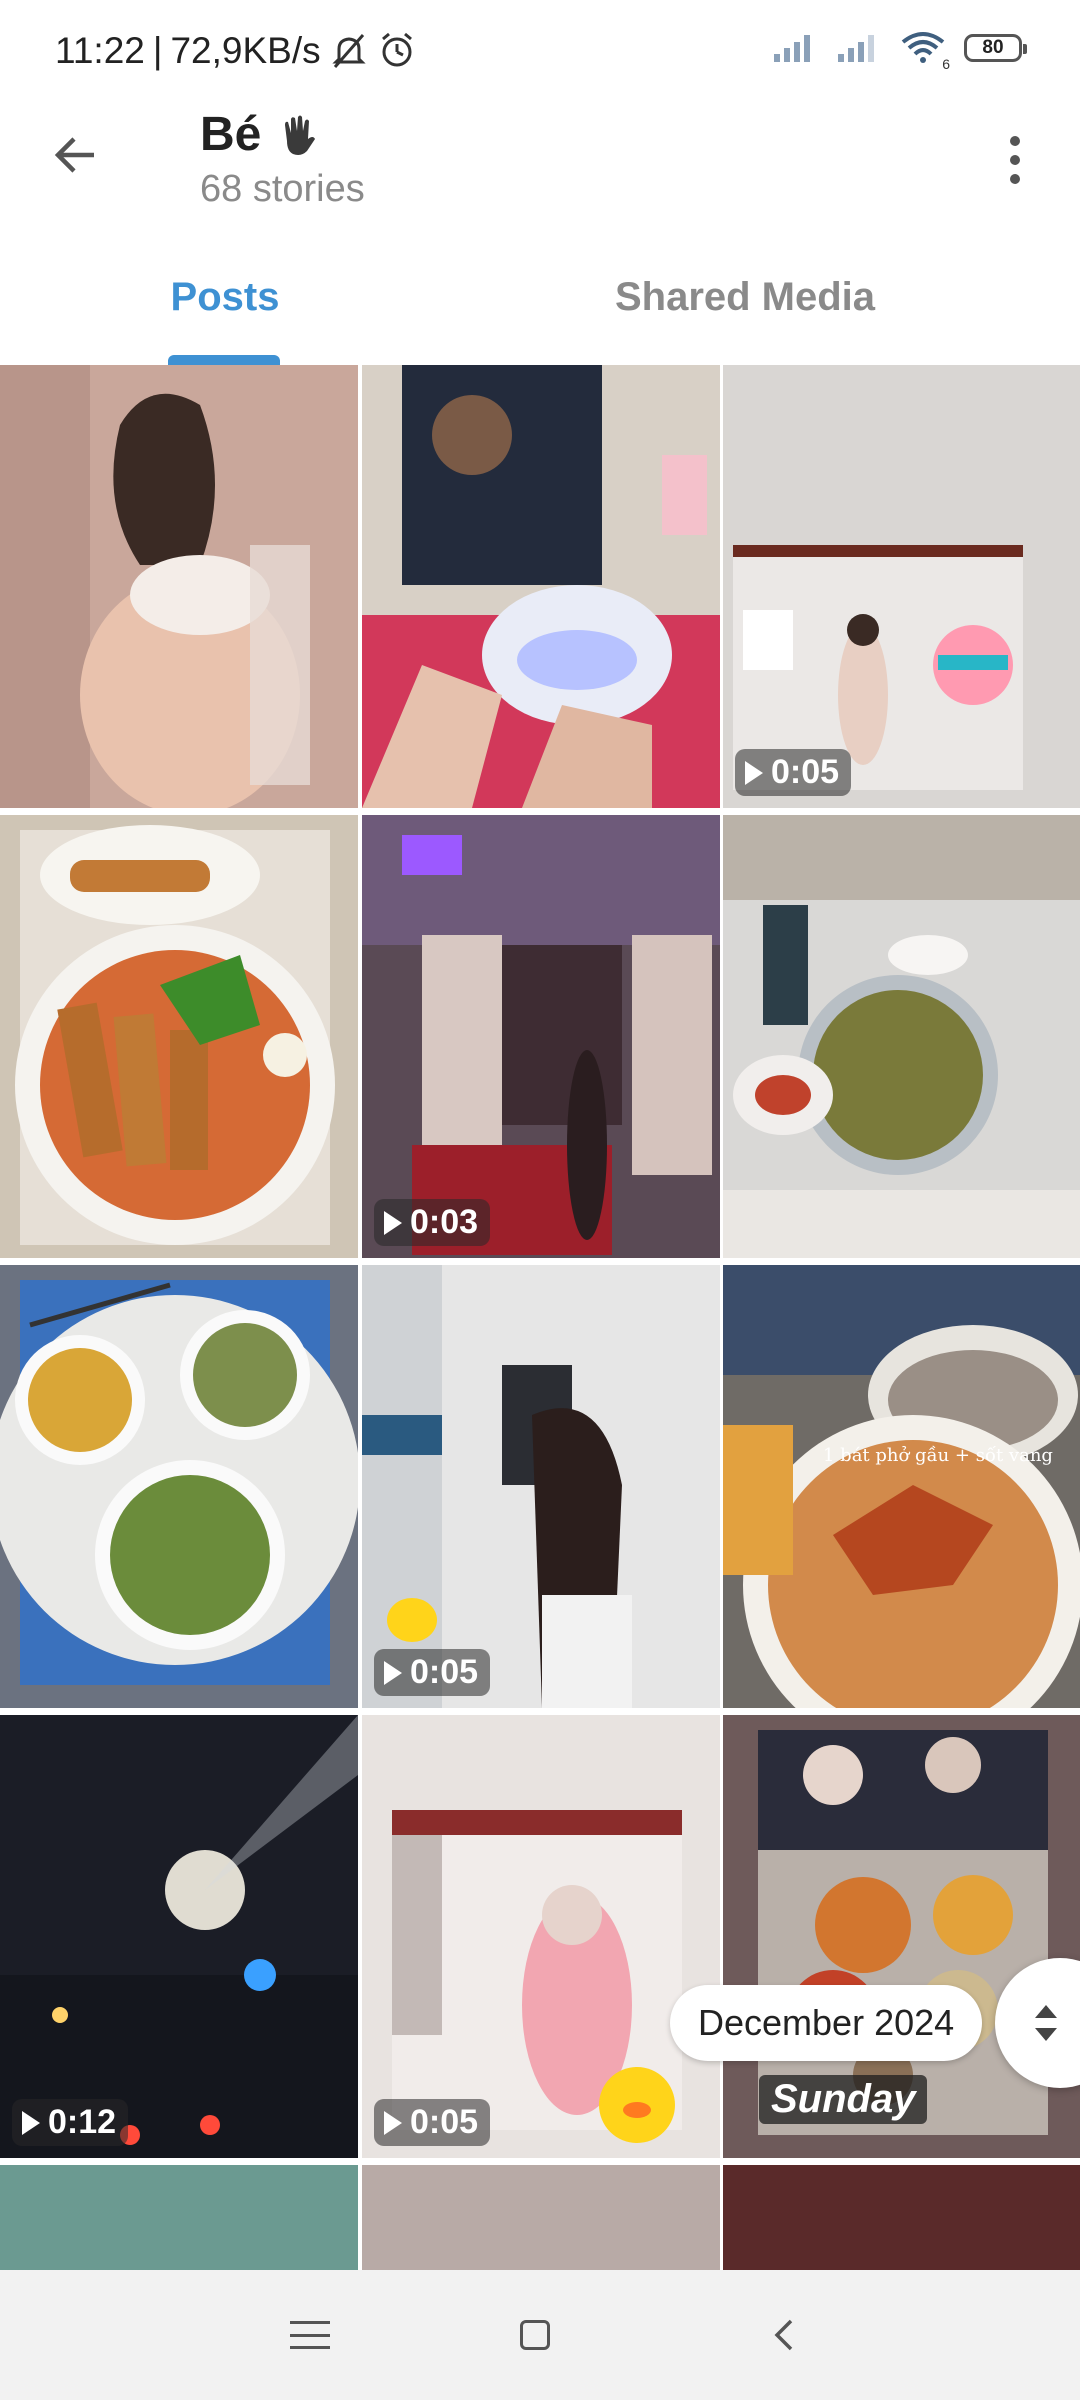 The image size is (1080, 2400). I want to click on system-back-button, so click(785, 2335).